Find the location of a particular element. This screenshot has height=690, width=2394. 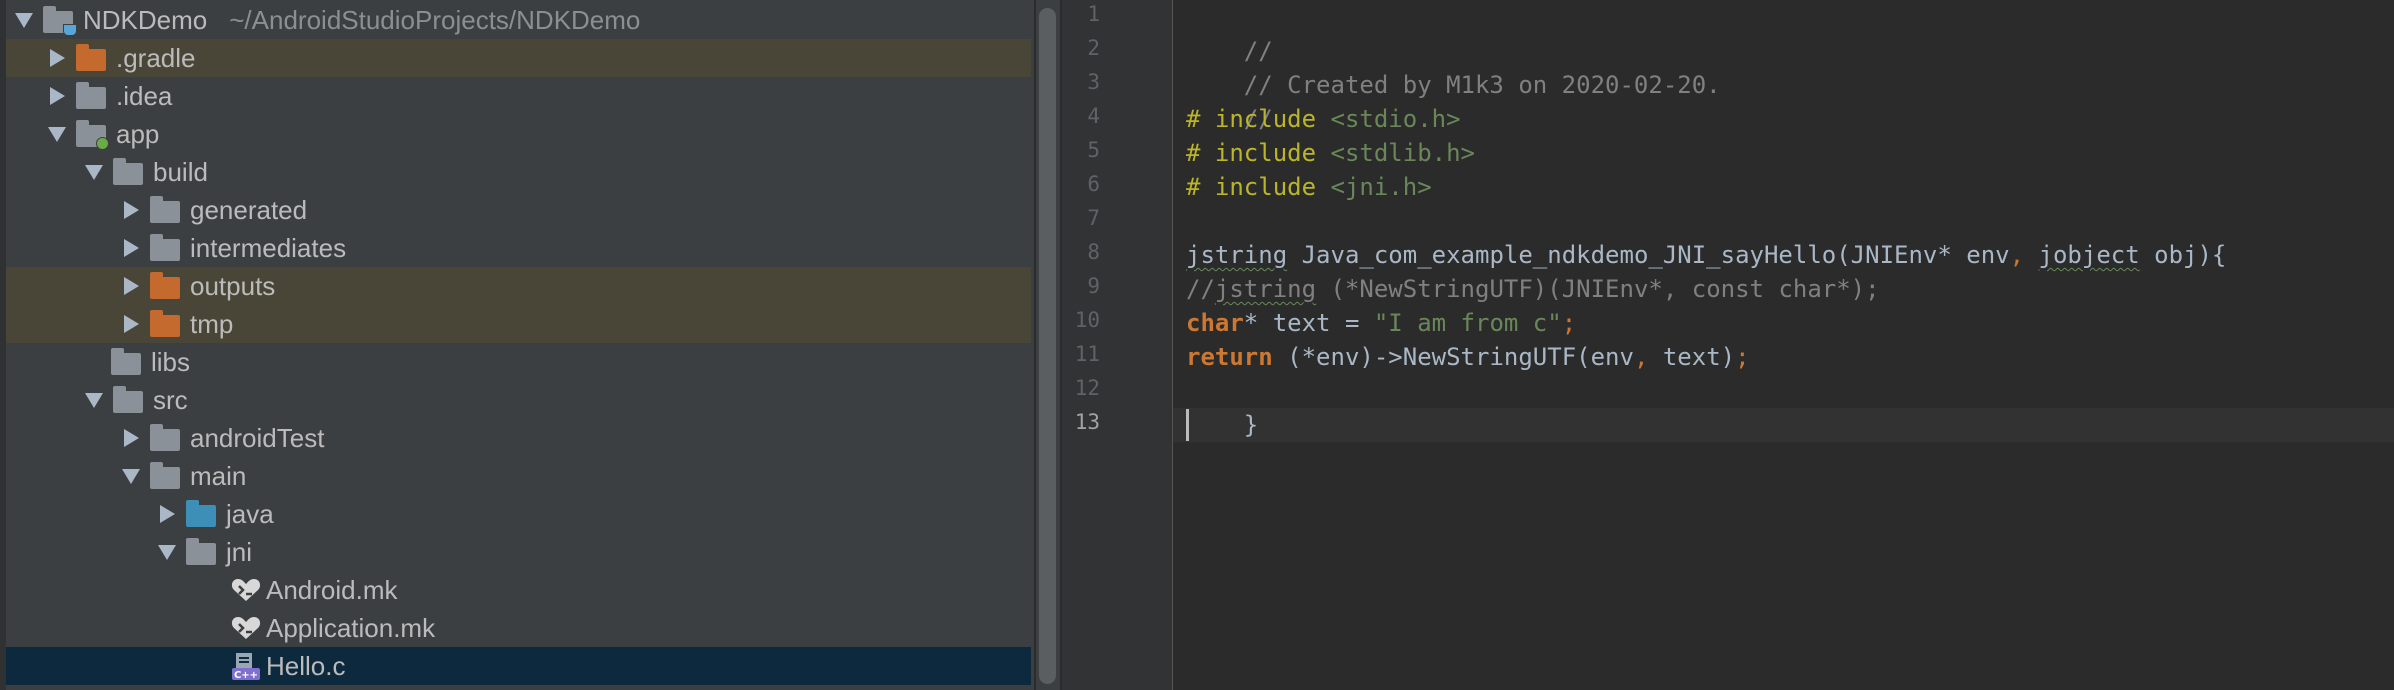

code-text: (*env)->NewStringUTF(env is located at coordinates (1453, 357).